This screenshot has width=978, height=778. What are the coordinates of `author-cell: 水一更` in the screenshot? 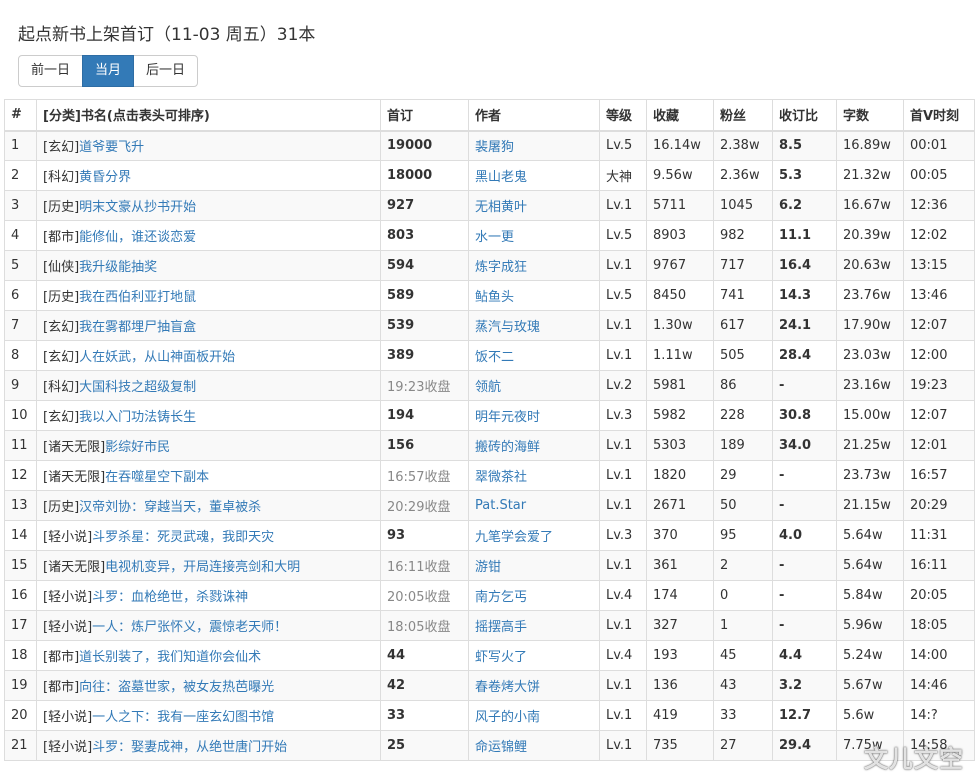 It's located at (534, 235).